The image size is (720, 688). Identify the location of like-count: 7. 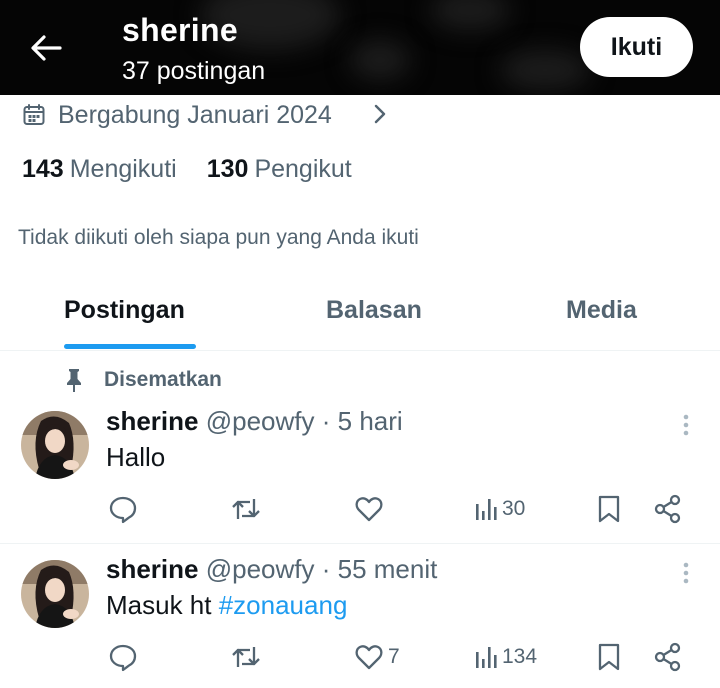
(394, 656).